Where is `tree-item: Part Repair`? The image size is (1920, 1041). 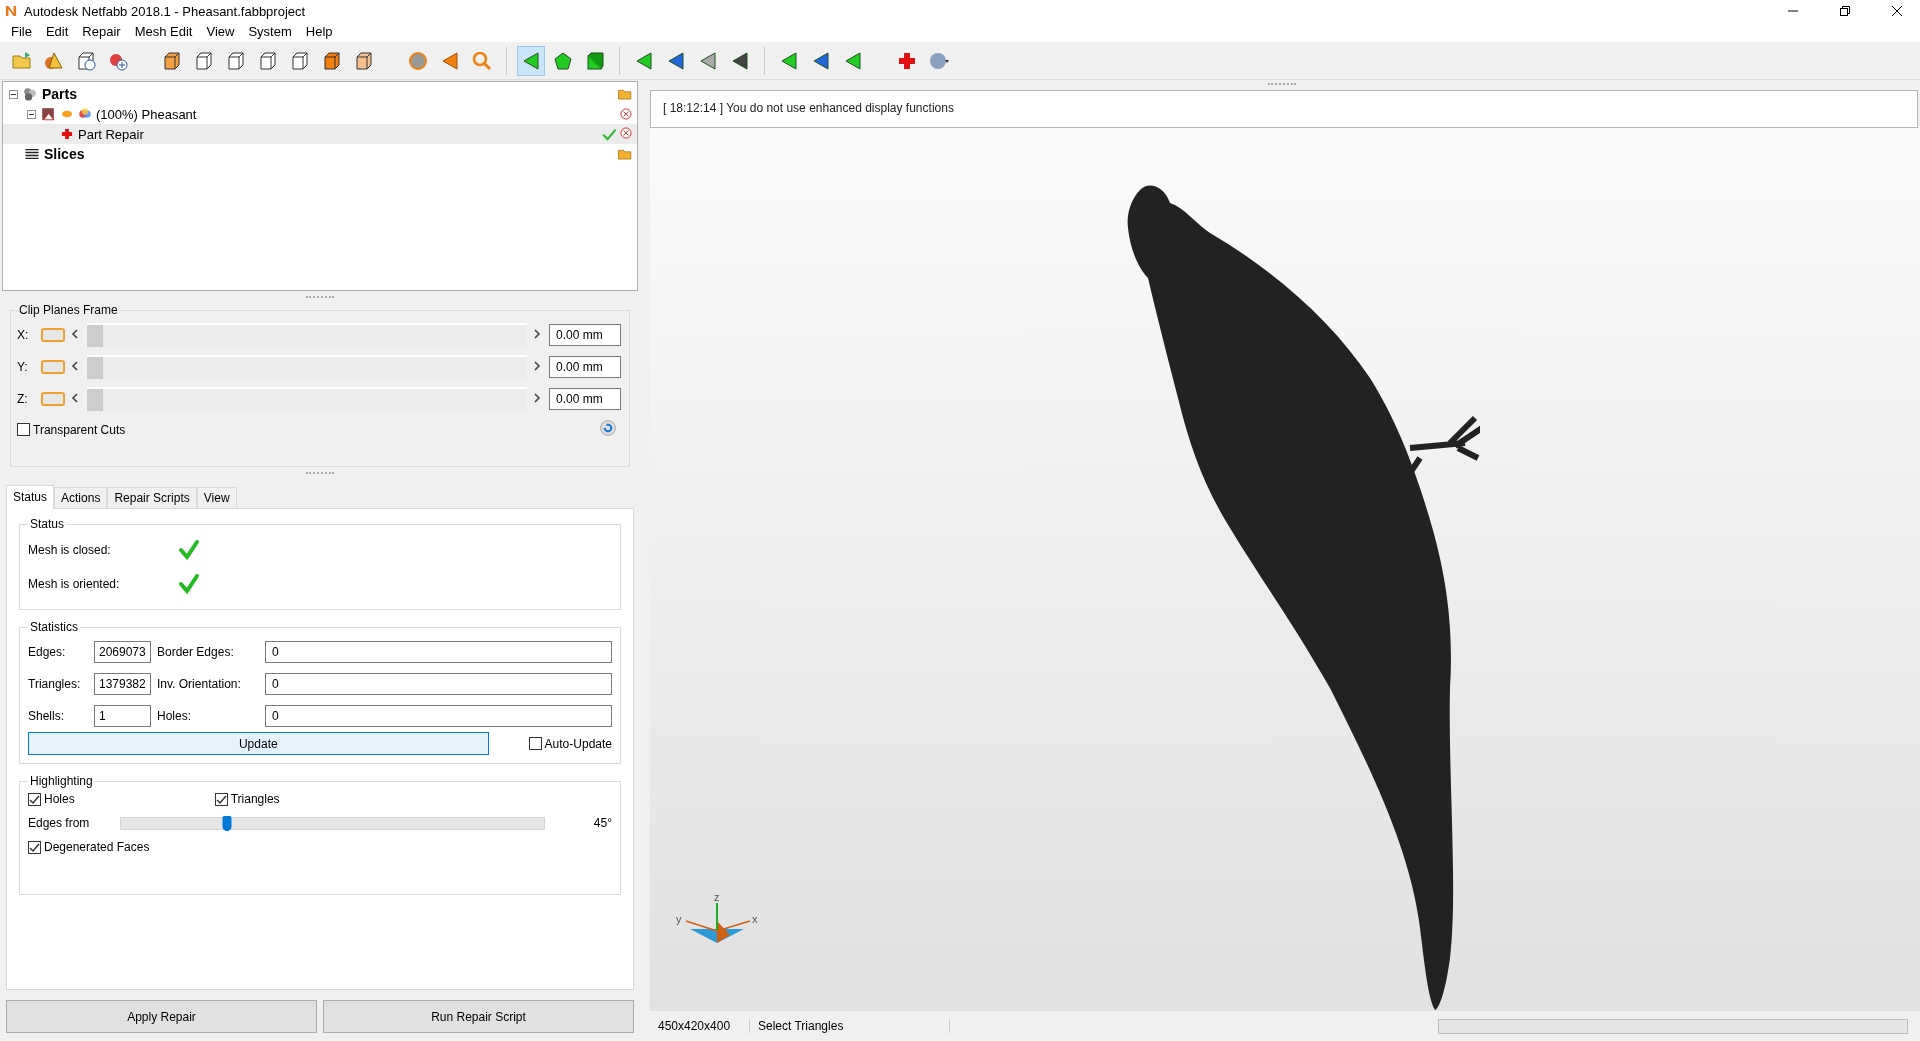 tree-item: Part Repair is located at coordinates (320, 134).